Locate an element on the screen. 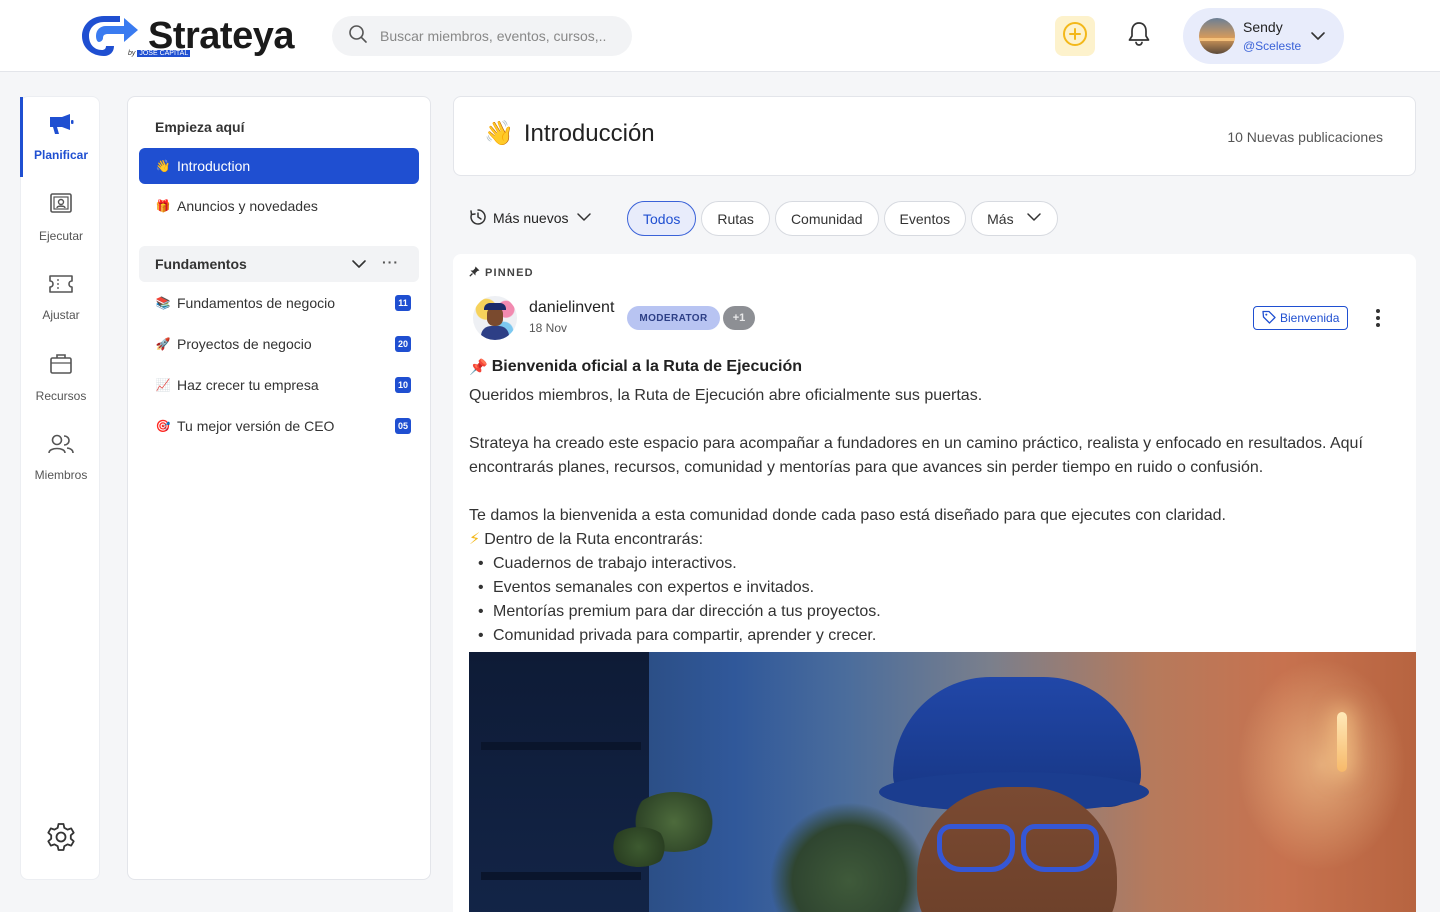  course-item-introduction: 👋 Introduction is located at coordinates (279, 166).